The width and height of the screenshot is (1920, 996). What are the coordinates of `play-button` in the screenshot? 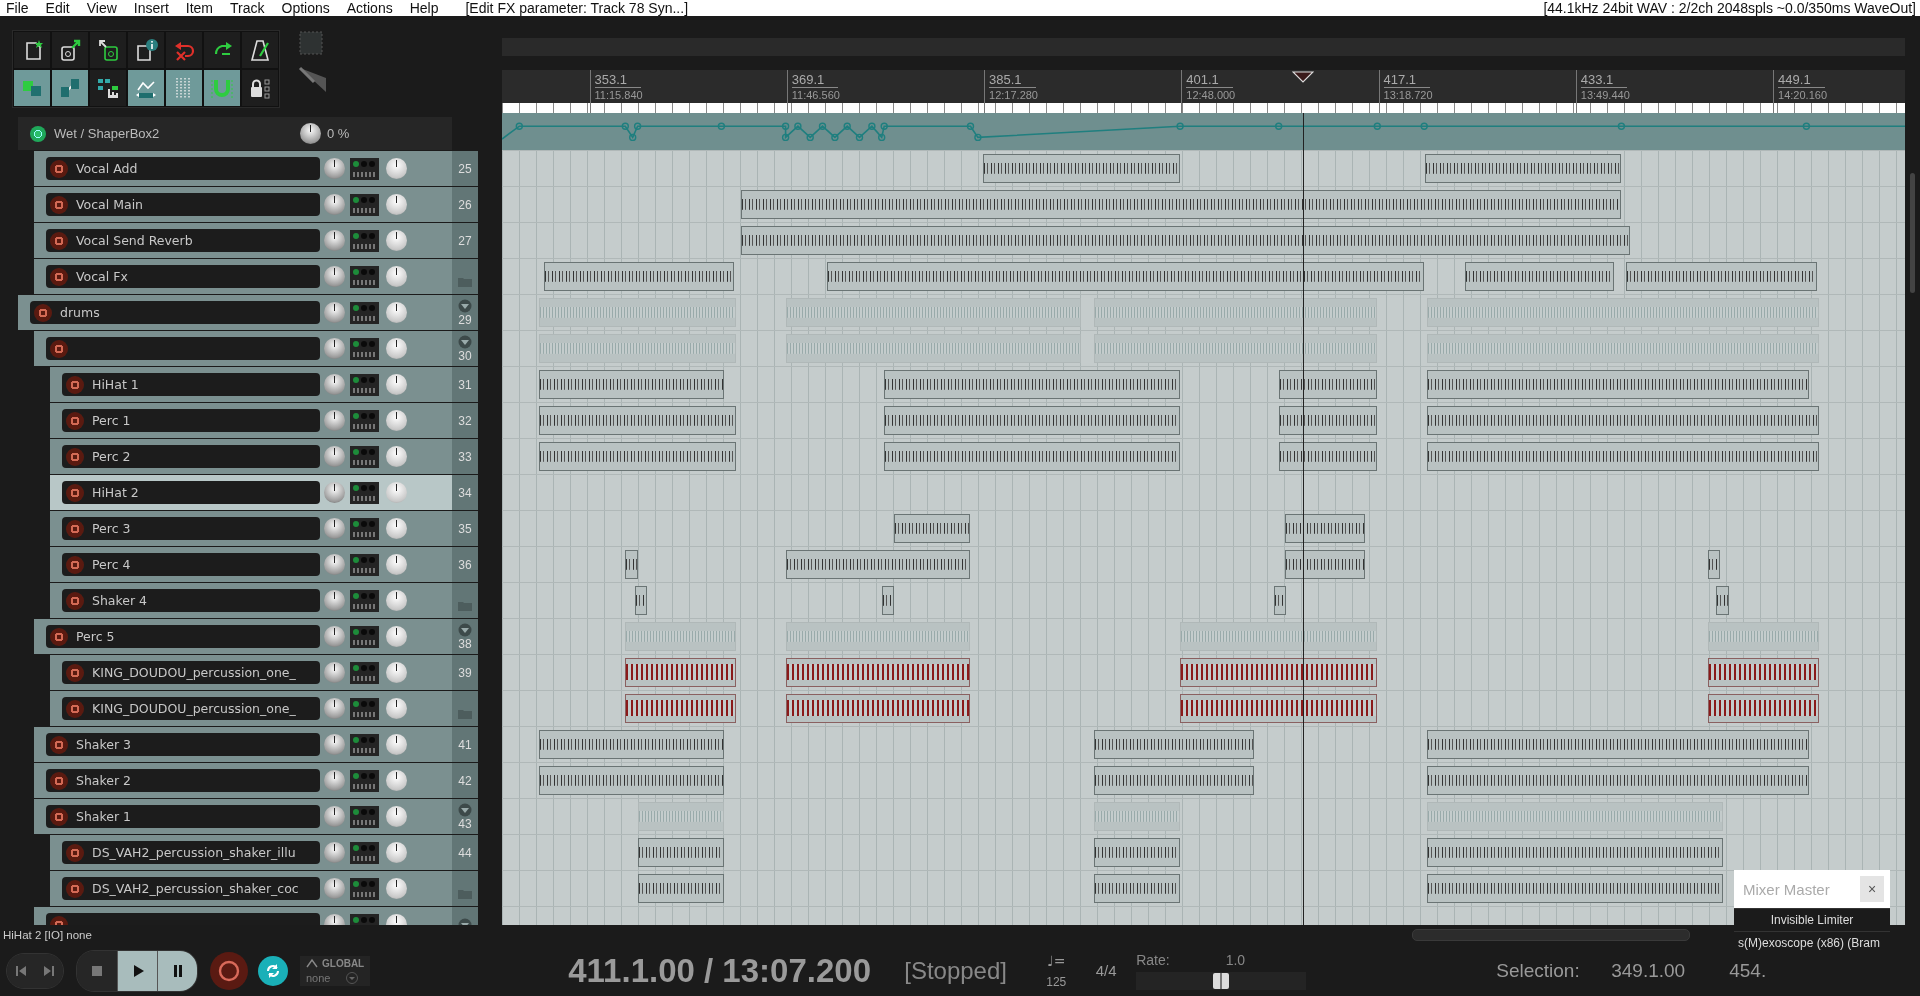 It's located at (137, 970).